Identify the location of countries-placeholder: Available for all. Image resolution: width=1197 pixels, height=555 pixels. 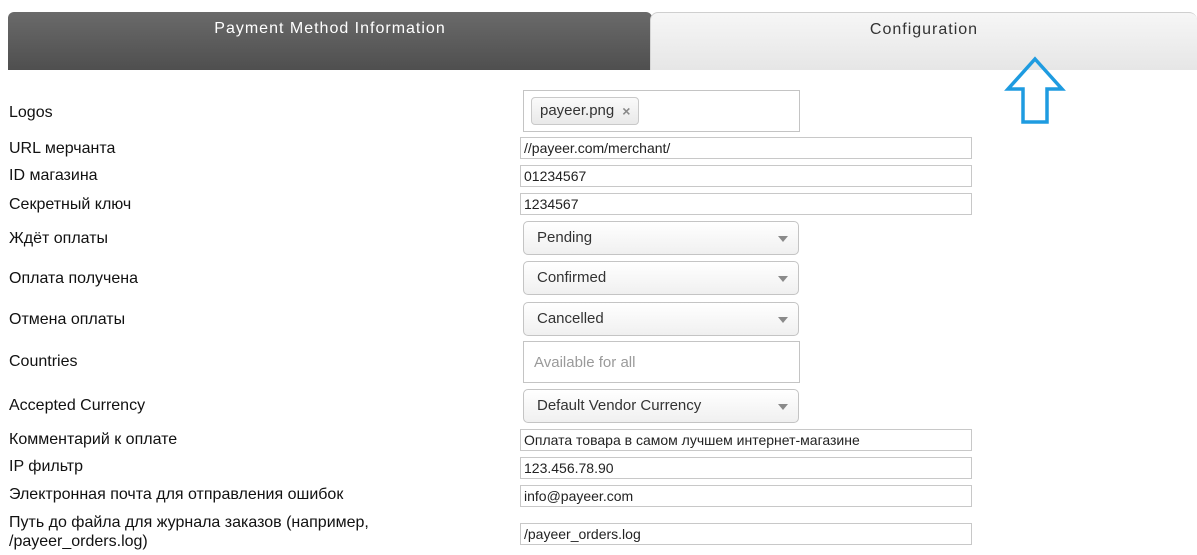
(585, 362).